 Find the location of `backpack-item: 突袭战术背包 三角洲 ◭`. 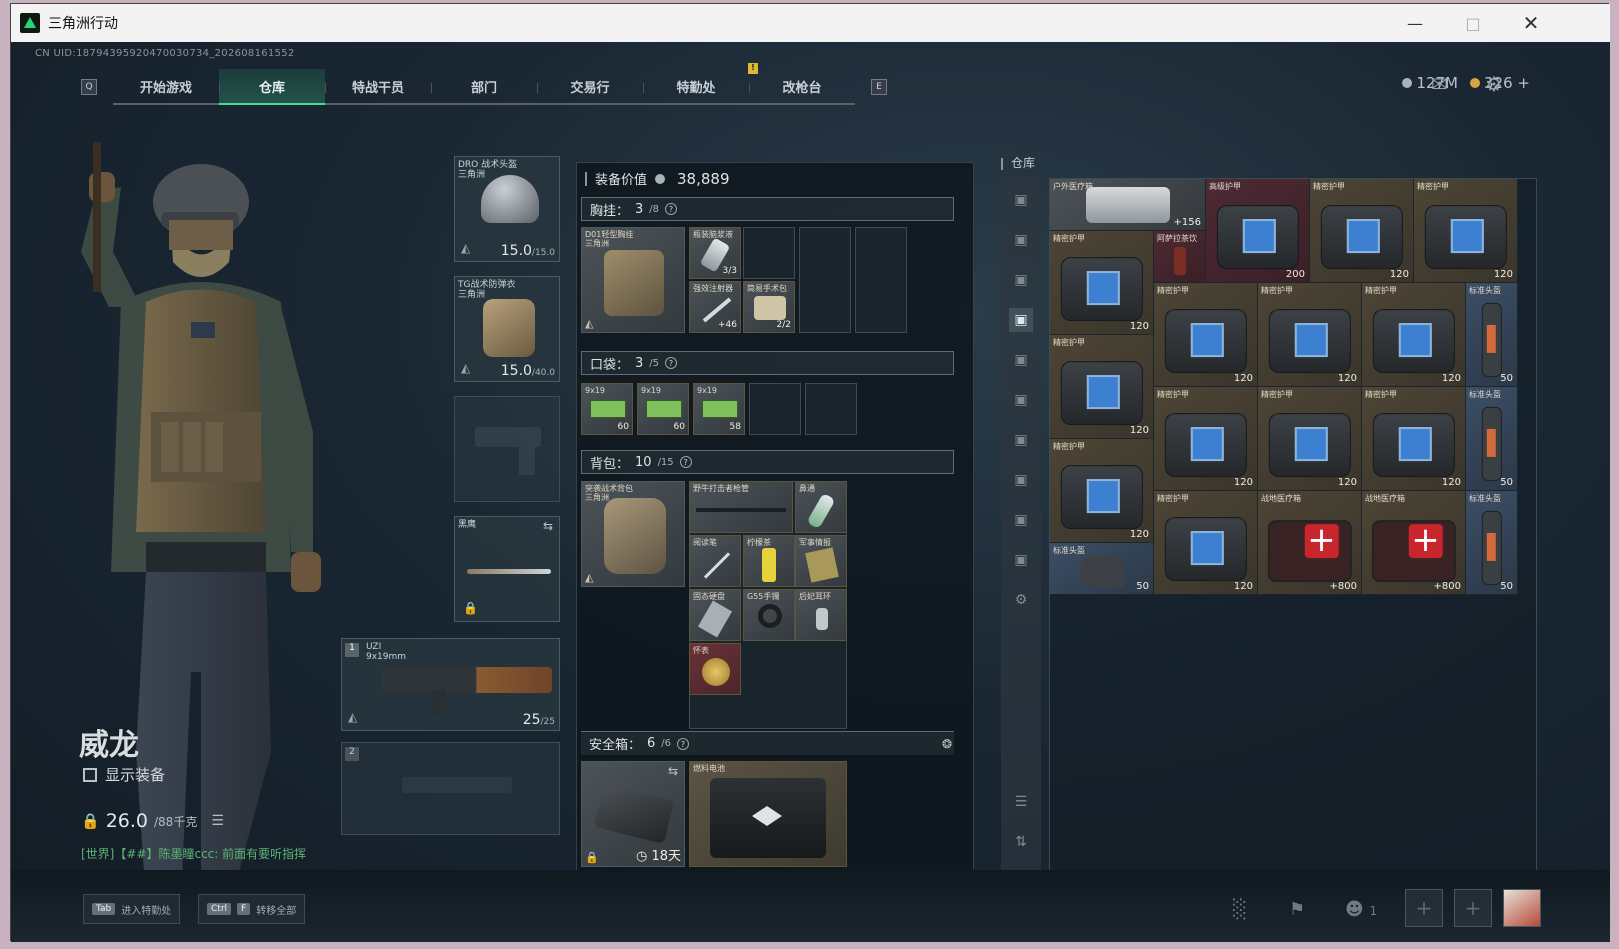

backpack-item: 突袭战术背包 三角洲 ◭ is located at coordinates (633, 534).